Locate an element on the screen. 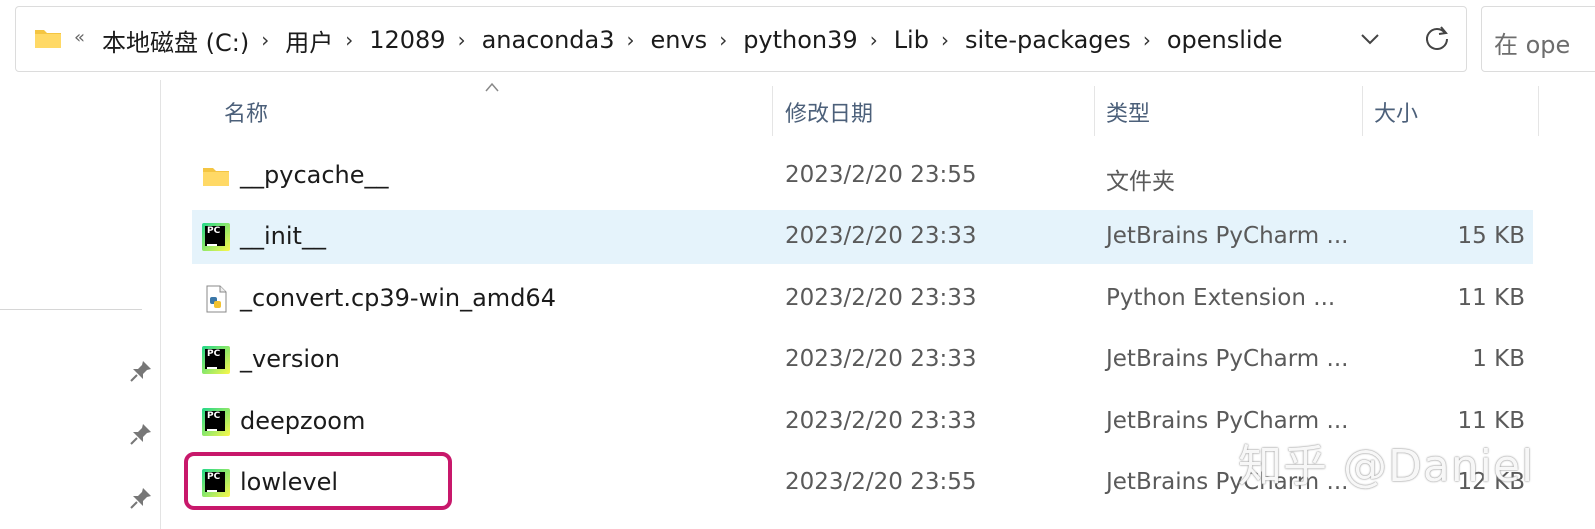 The width and height of the screenshot is (1595, 529). chevron-down-icon is located at coordinates (1370, 39).